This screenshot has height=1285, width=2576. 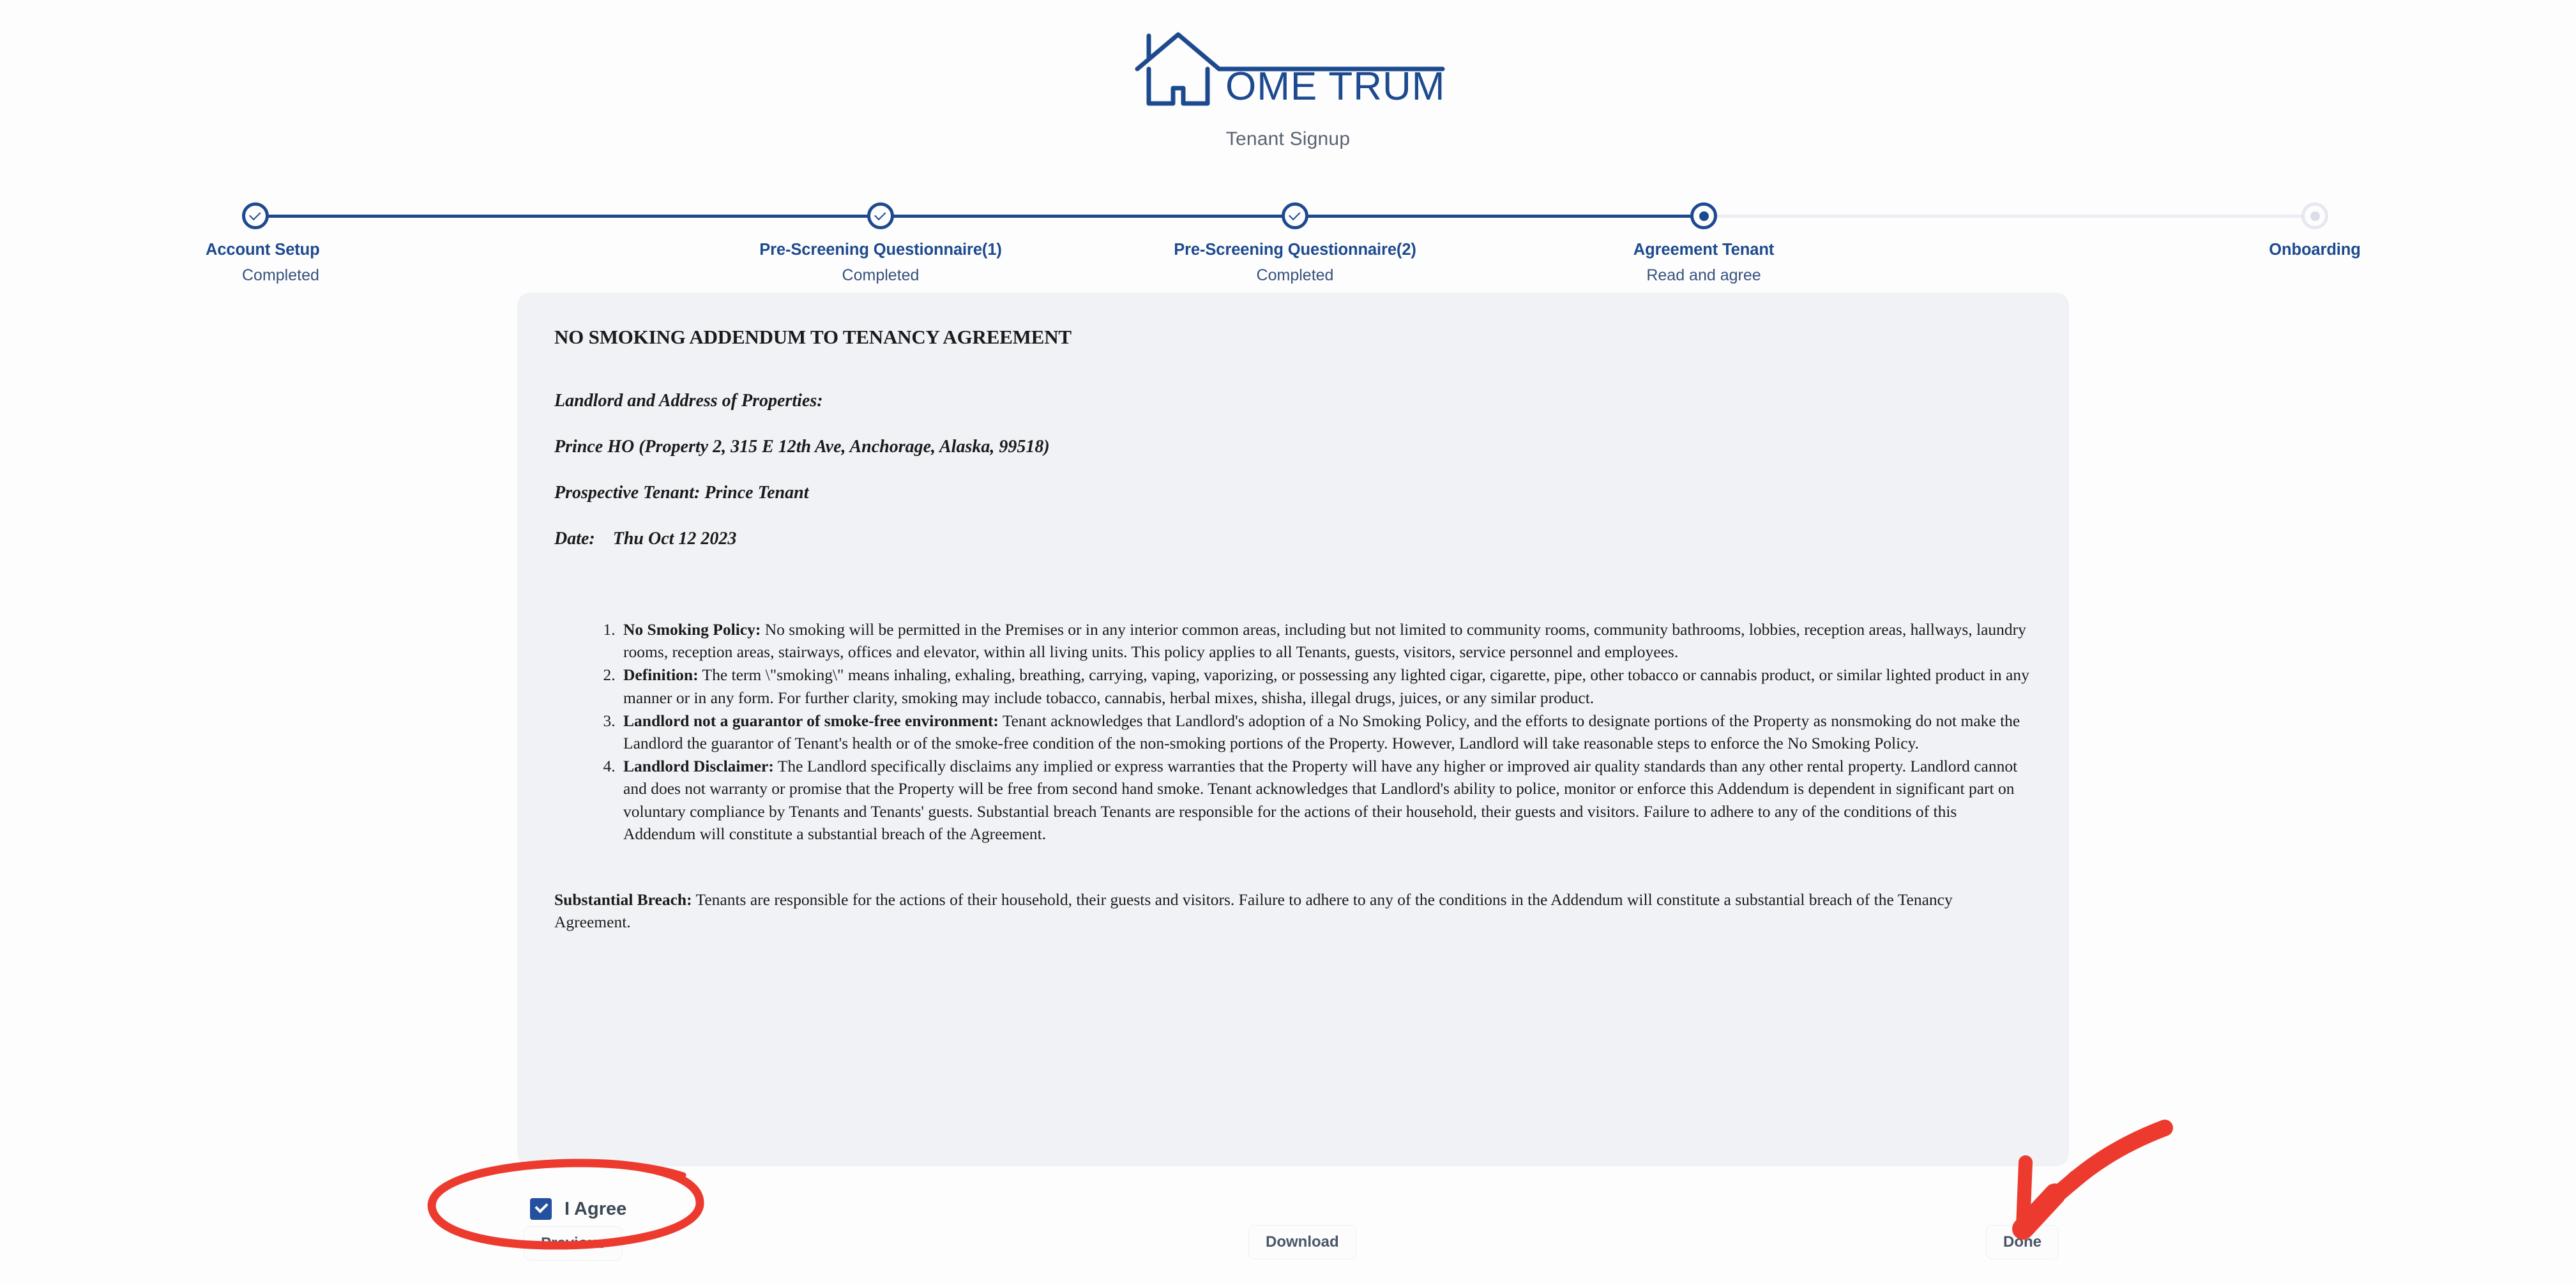 I want to click on done-button: Done, so click(x=2023, y=1242).